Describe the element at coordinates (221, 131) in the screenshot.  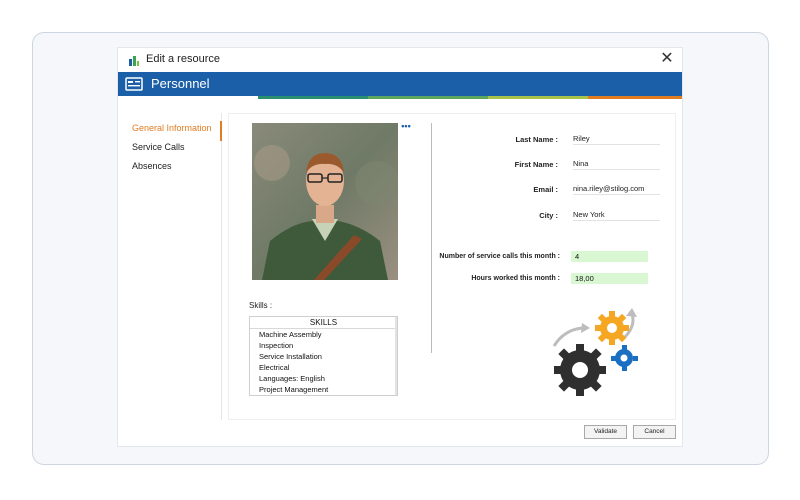
I see `active-indicator` at that location.